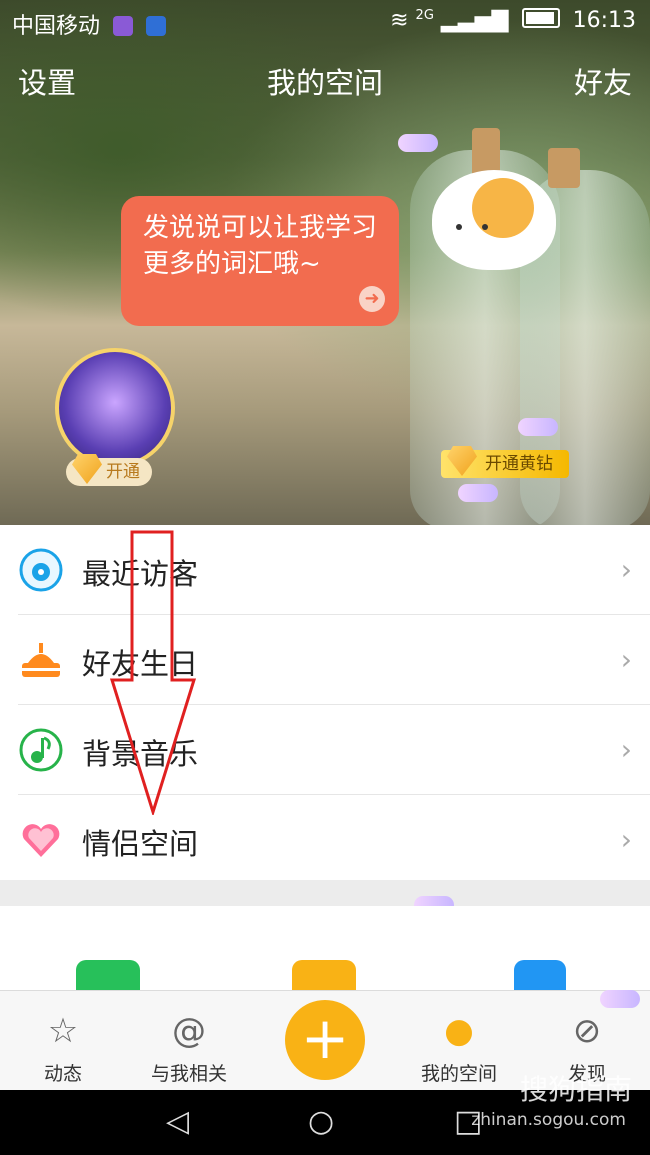 The image size is (650, 1155). Describe the element at coordinates (41, 840) in the screenshot. I see `hearts-icon` at that location.